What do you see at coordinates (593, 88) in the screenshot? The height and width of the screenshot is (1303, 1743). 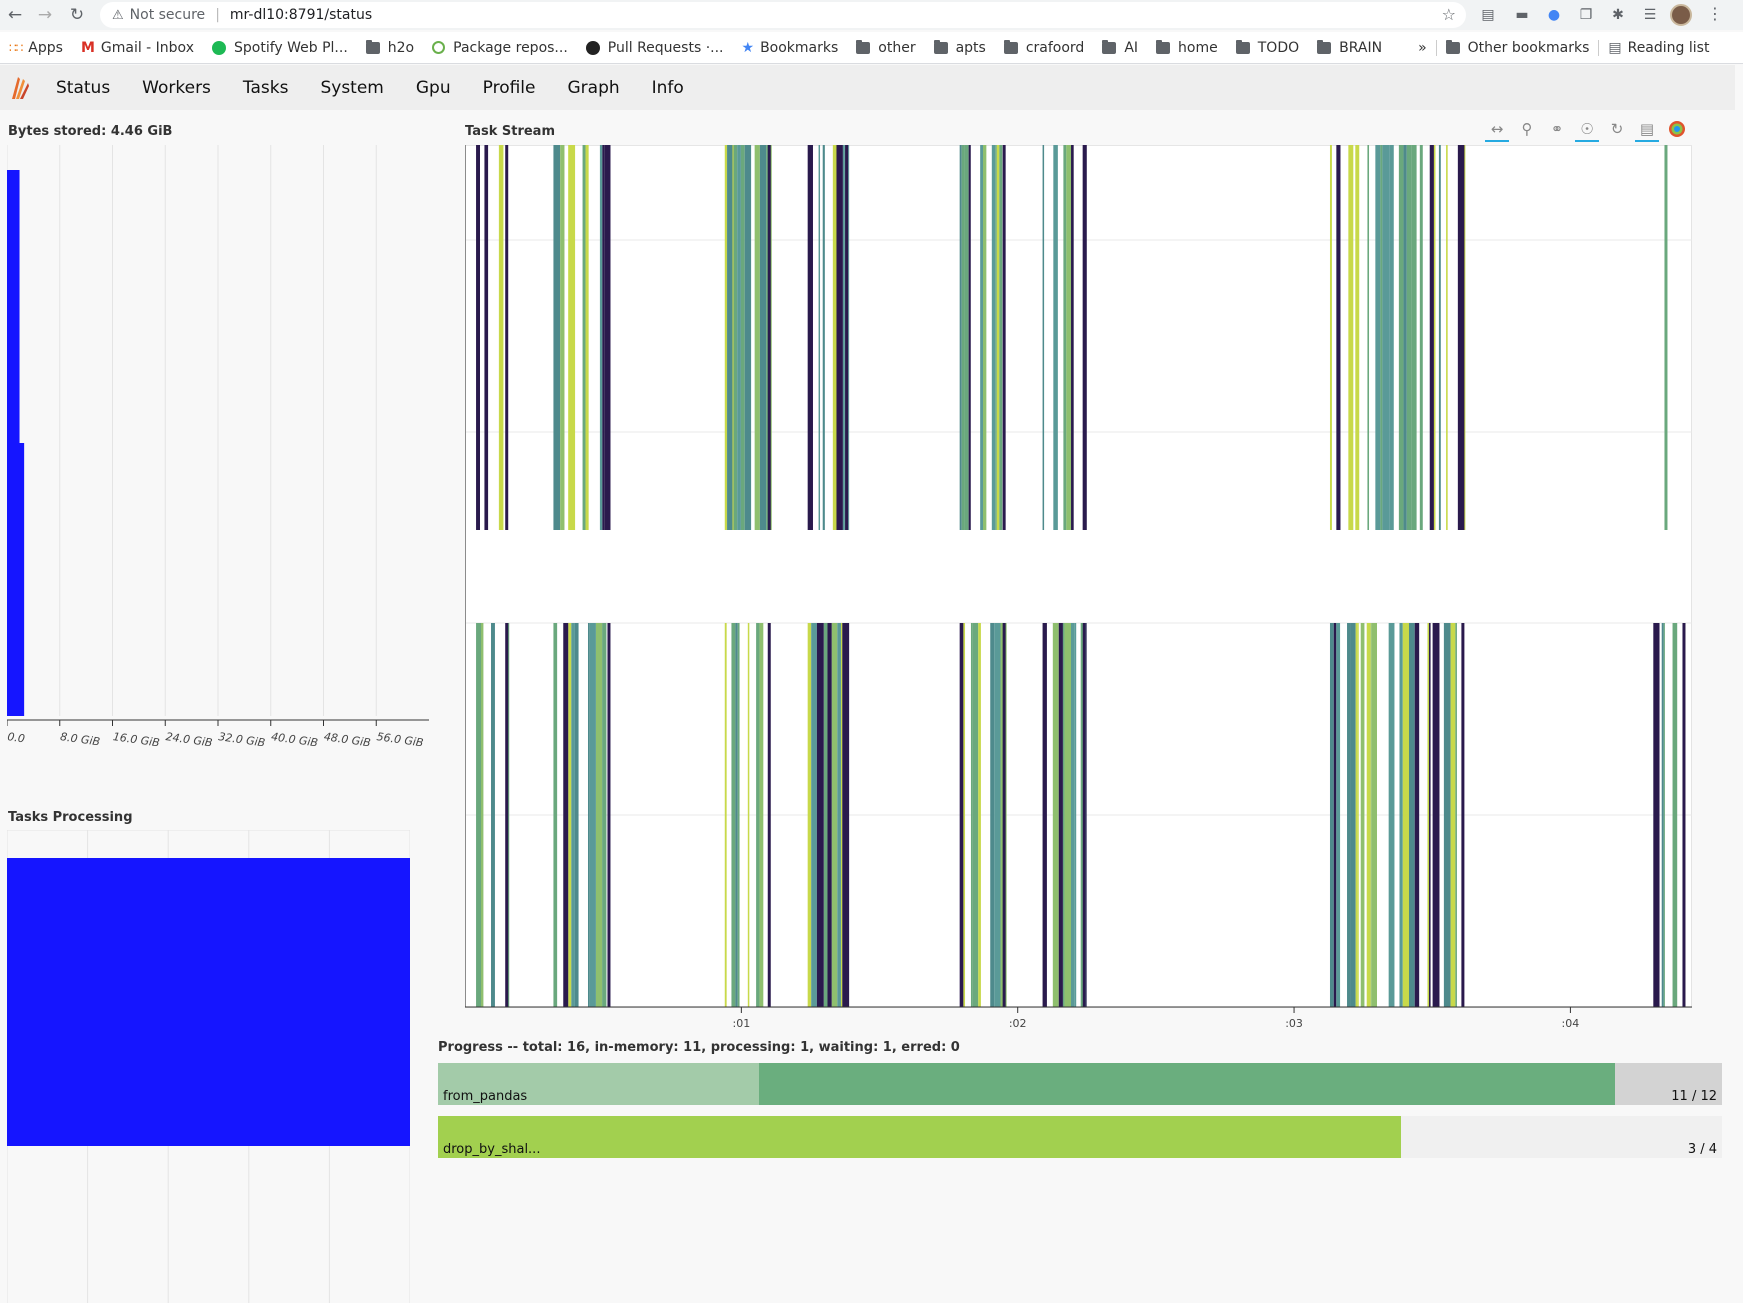 I see `nav-graph: Graph` at bounding box center [593, 88].